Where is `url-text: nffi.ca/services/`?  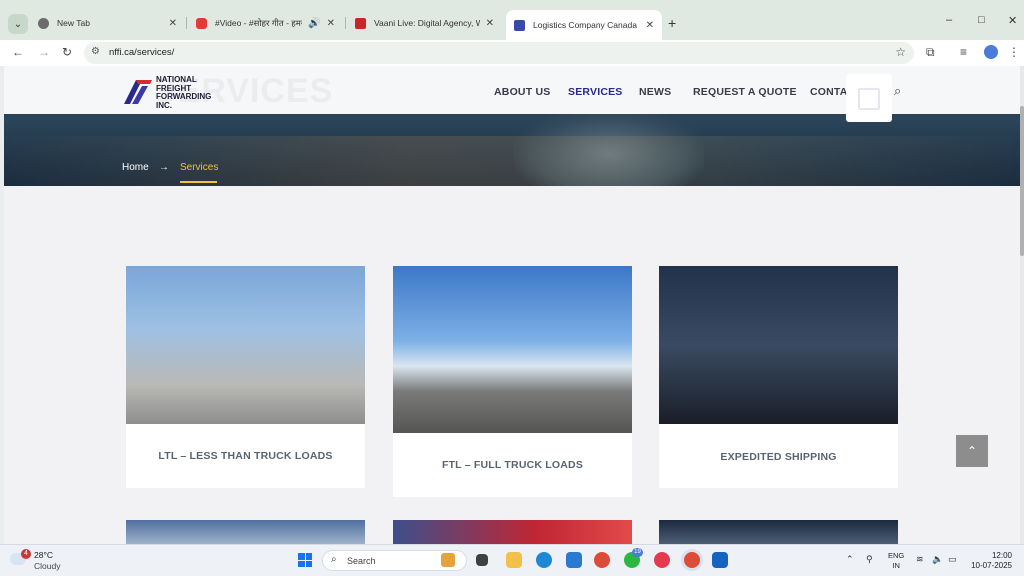
url-text: nffi.ca/services/ is located at coordinates (141, 52).